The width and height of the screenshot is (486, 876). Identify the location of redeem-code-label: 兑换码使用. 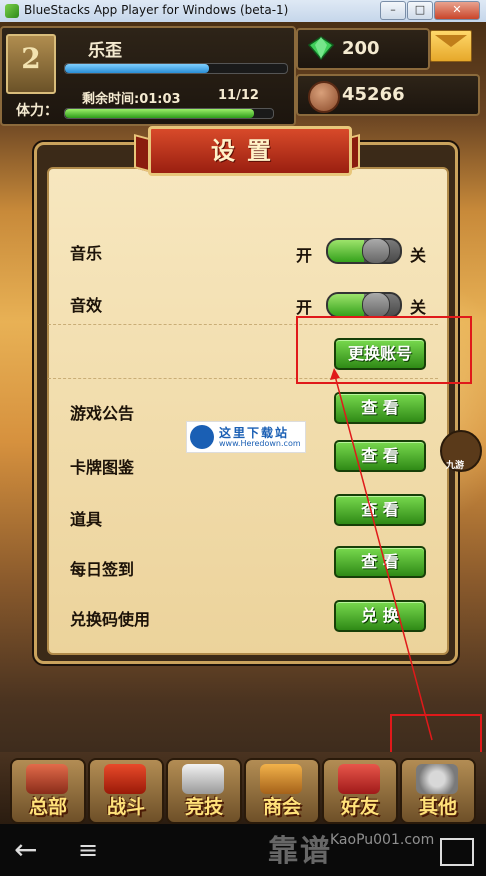
(110, 619).